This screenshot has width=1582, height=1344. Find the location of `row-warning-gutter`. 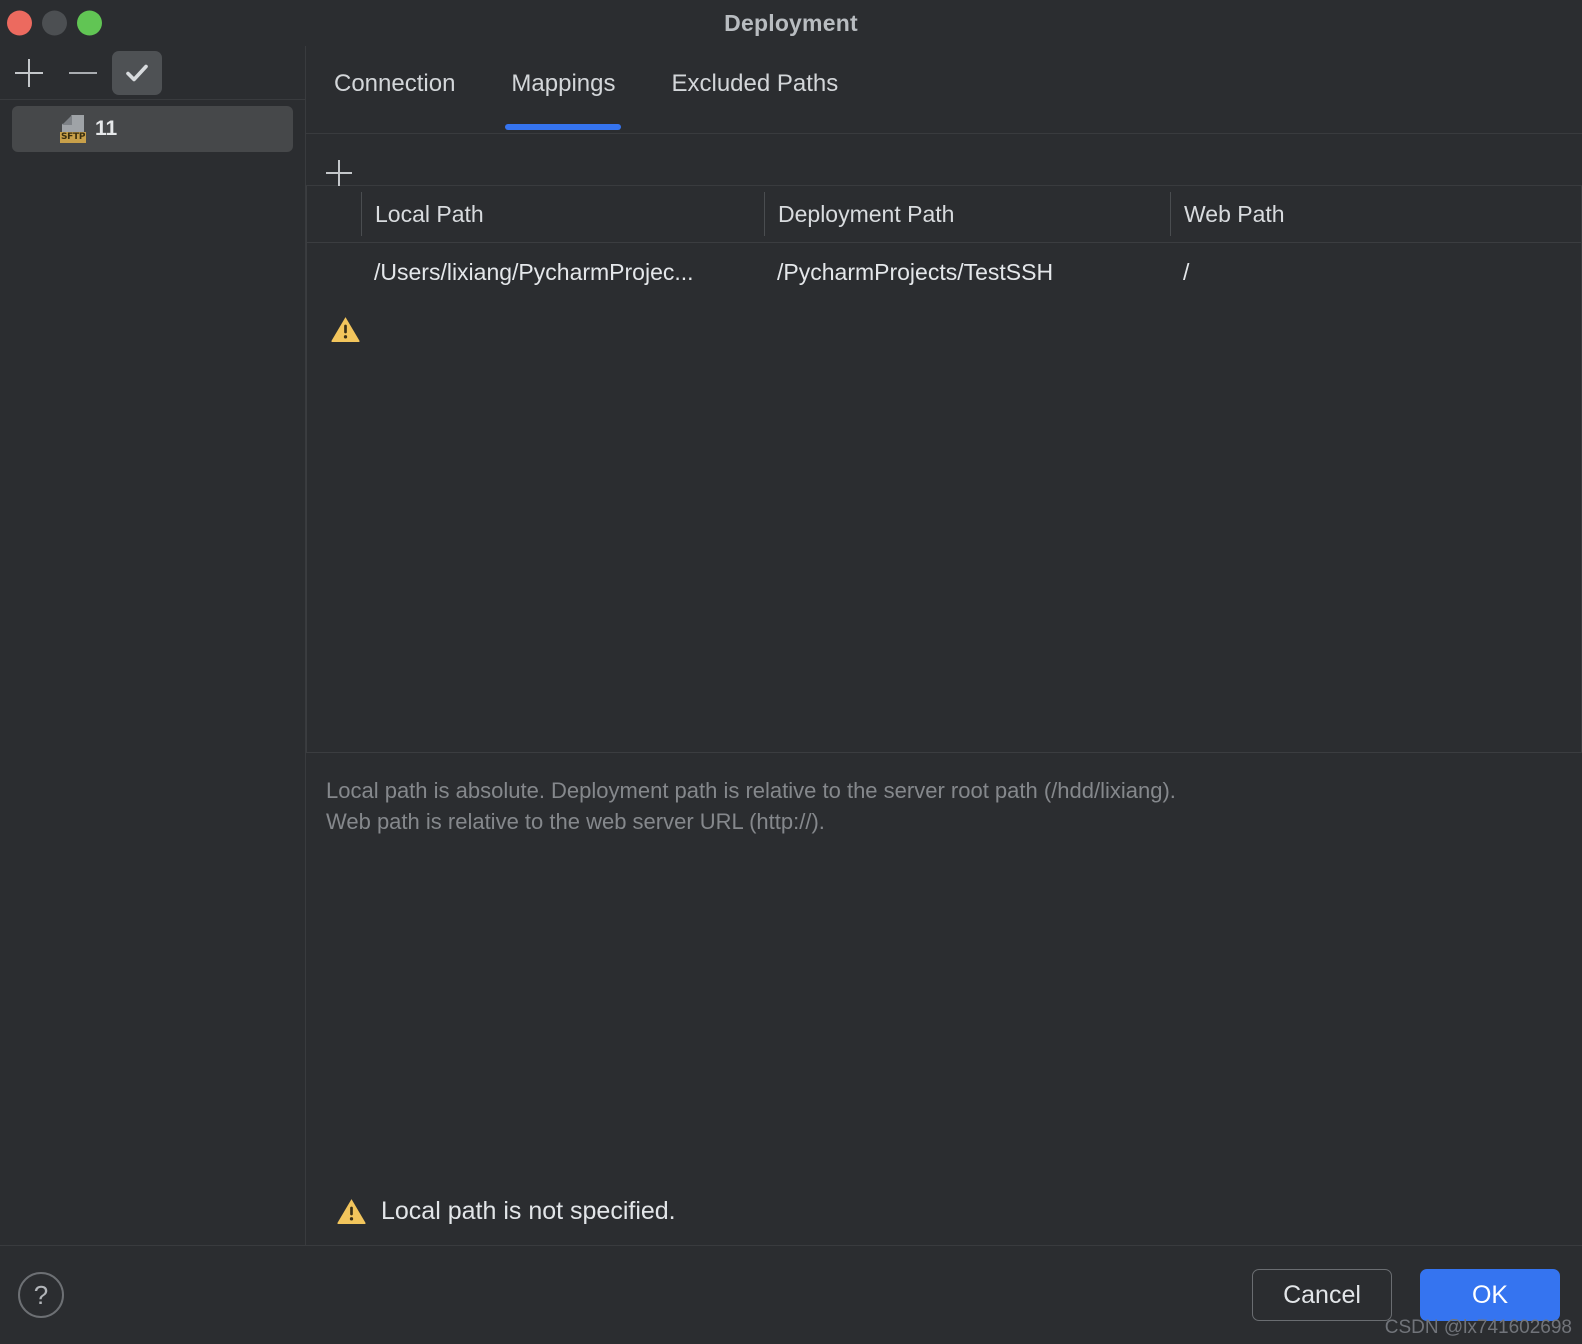

row-warning-gutter is located at coordinates (334, 329).